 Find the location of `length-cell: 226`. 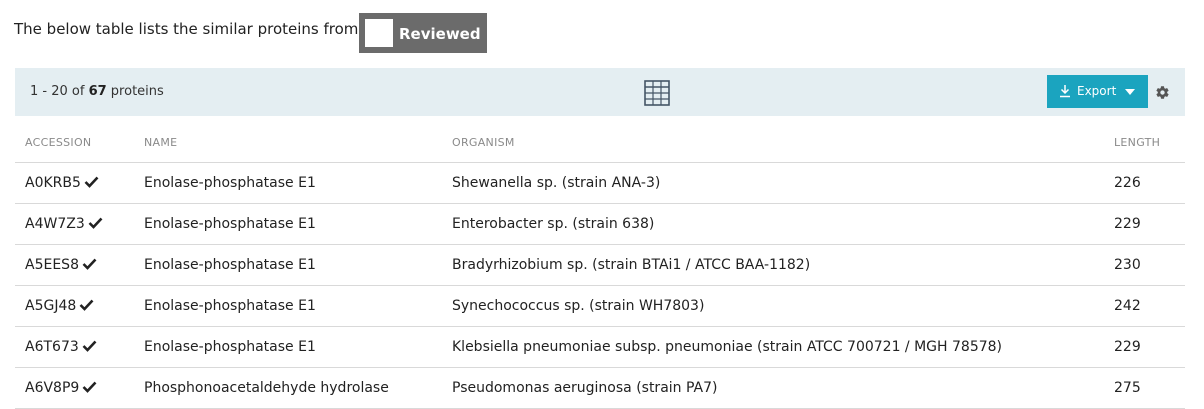

length-cell: 226 is located at coordinates (1144, 183).